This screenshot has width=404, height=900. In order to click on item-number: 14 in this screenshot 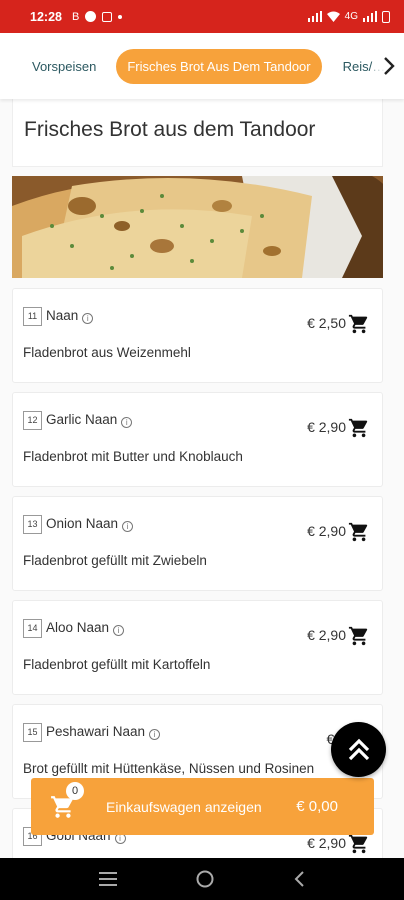, I will do `click(32, 628)`.